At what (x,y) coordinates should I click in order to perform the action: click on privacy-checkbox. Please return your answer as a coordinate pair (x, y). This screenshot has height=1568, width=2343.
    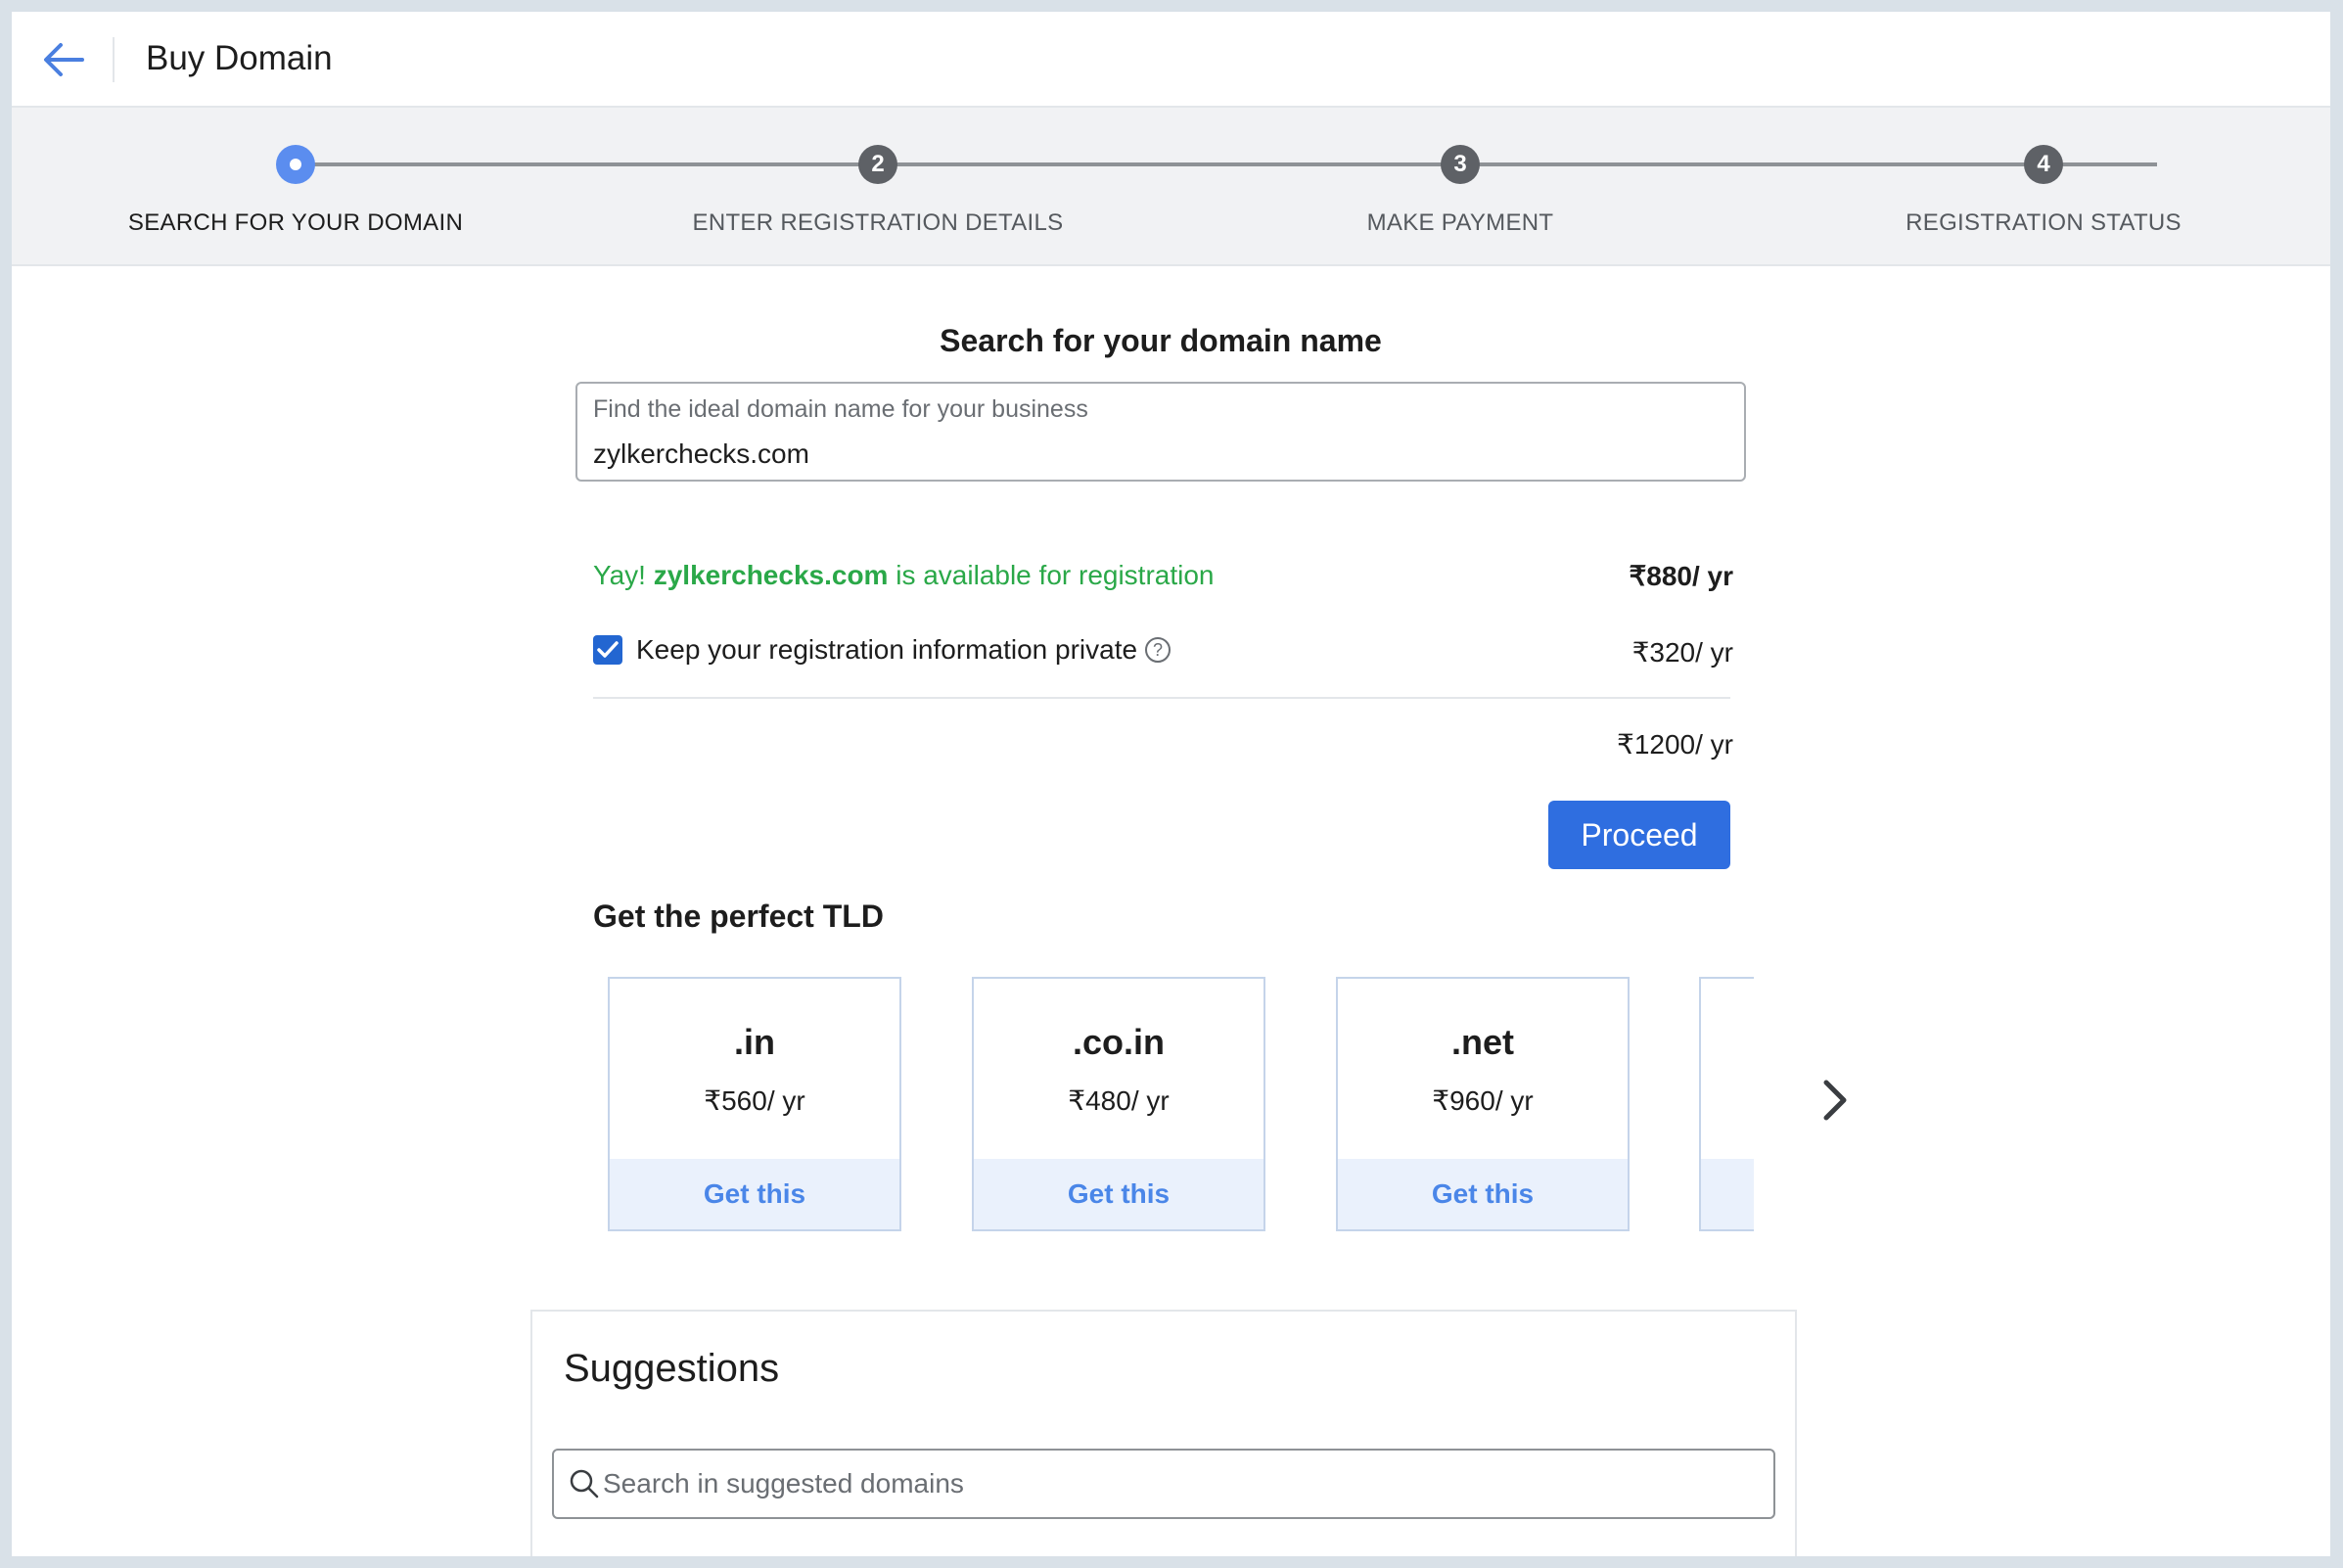
    Looking at the image, I should click on (607, 650).